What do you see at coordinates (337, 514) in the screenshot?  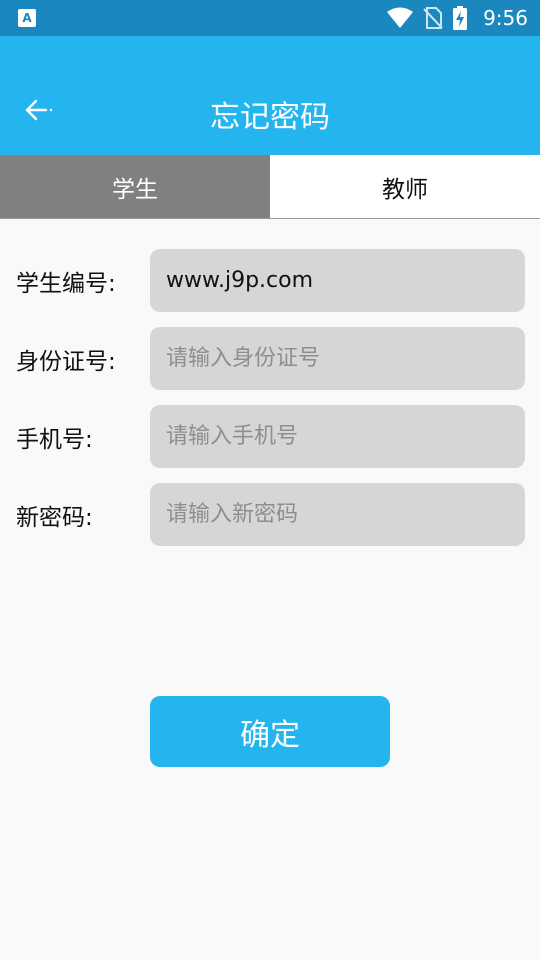 I see `new-password-input` at bounding box center [337, 514].